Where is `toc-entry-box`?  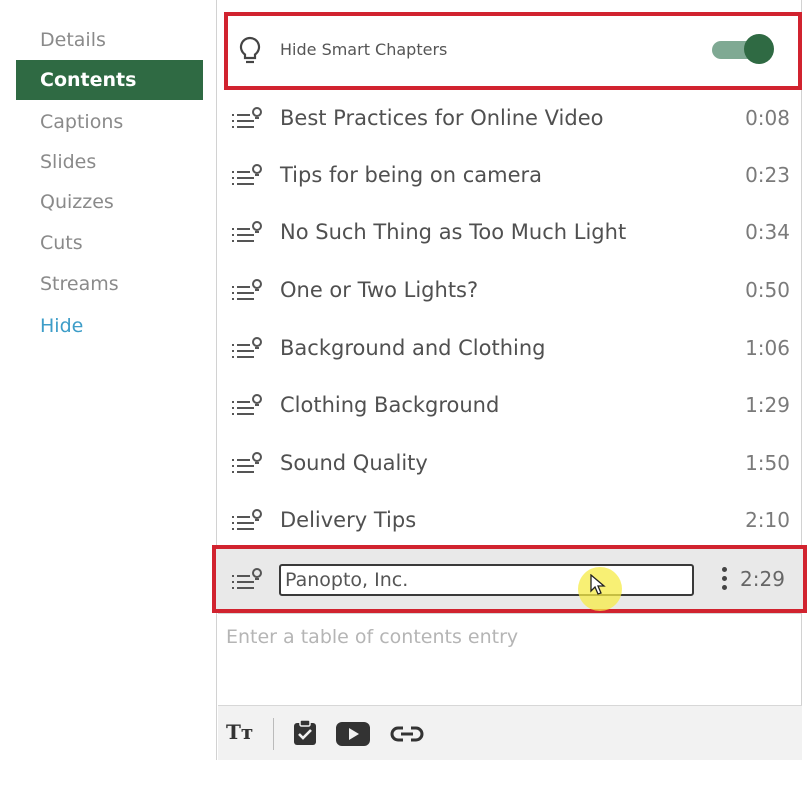
toc-entry-box is located at coordinates (510, 659).